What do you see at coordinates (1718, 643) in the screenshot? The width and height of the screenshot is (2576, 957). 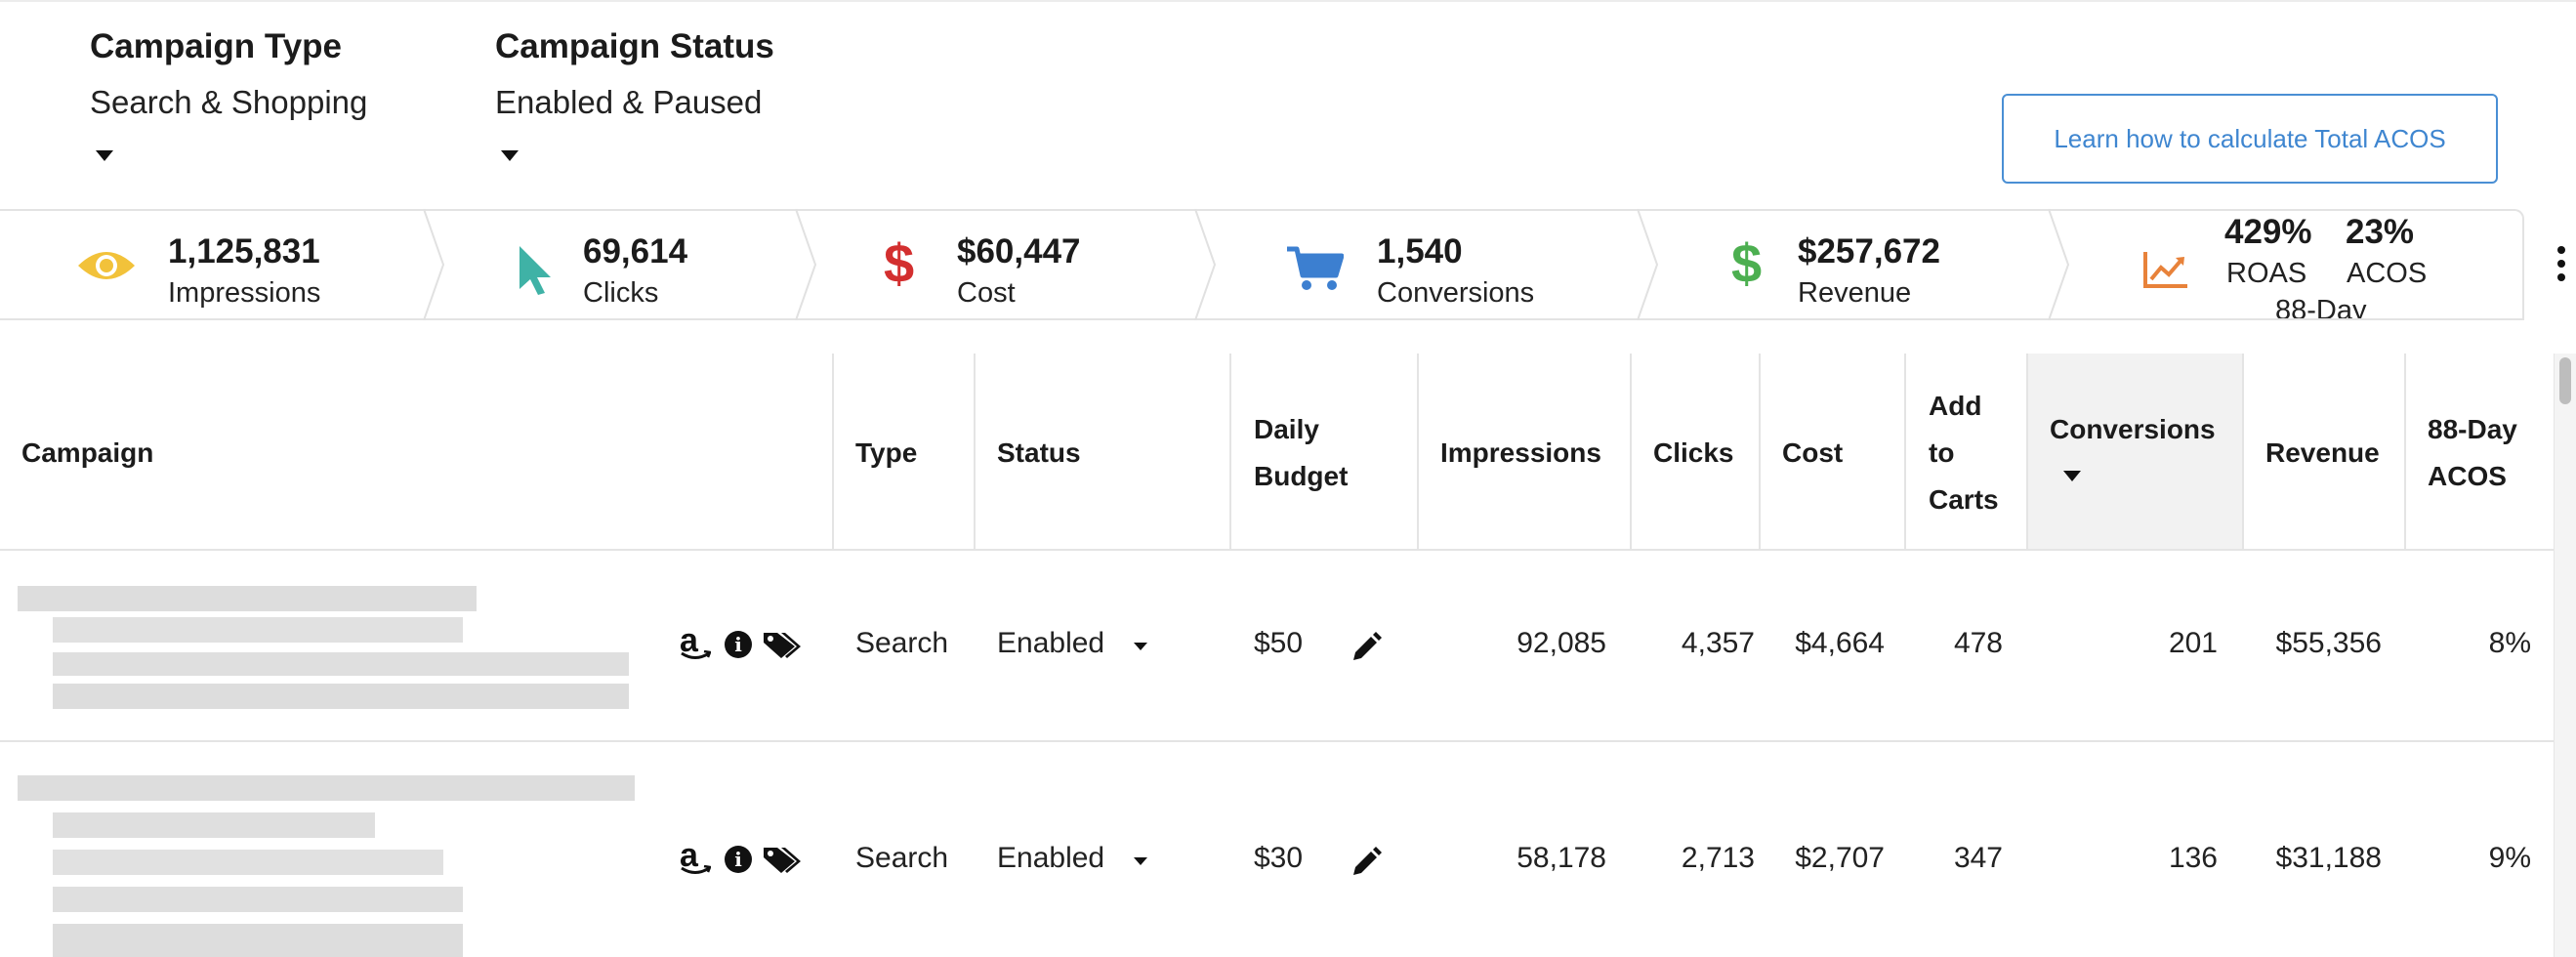 I see `row-clicks: 4,357` at bounding box center [1718, 643].